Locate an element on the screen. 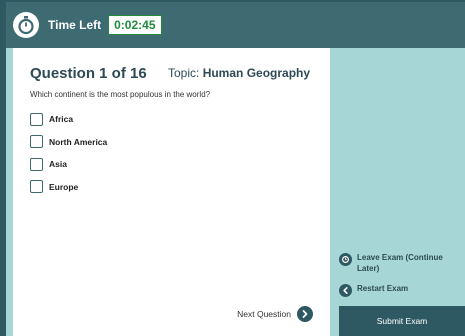 The image size is (465, 336). stopwatch-icon is located at coordinates (26, 25).